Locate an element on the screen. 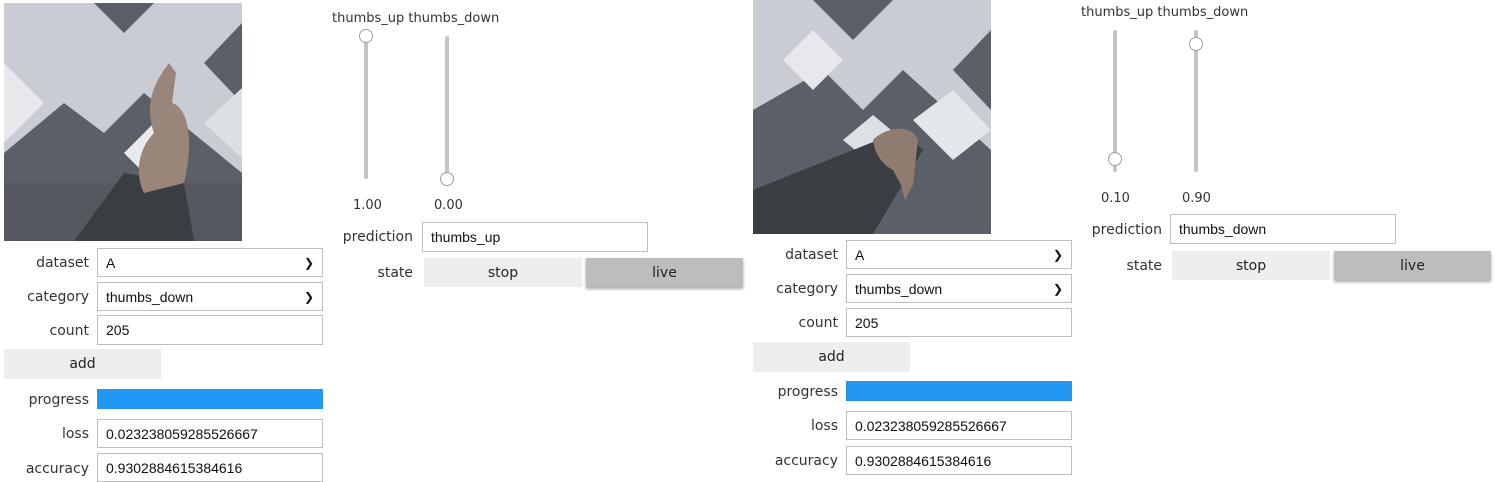  thumbs-down-value: 0.00 is located at coordinates (448, 205).